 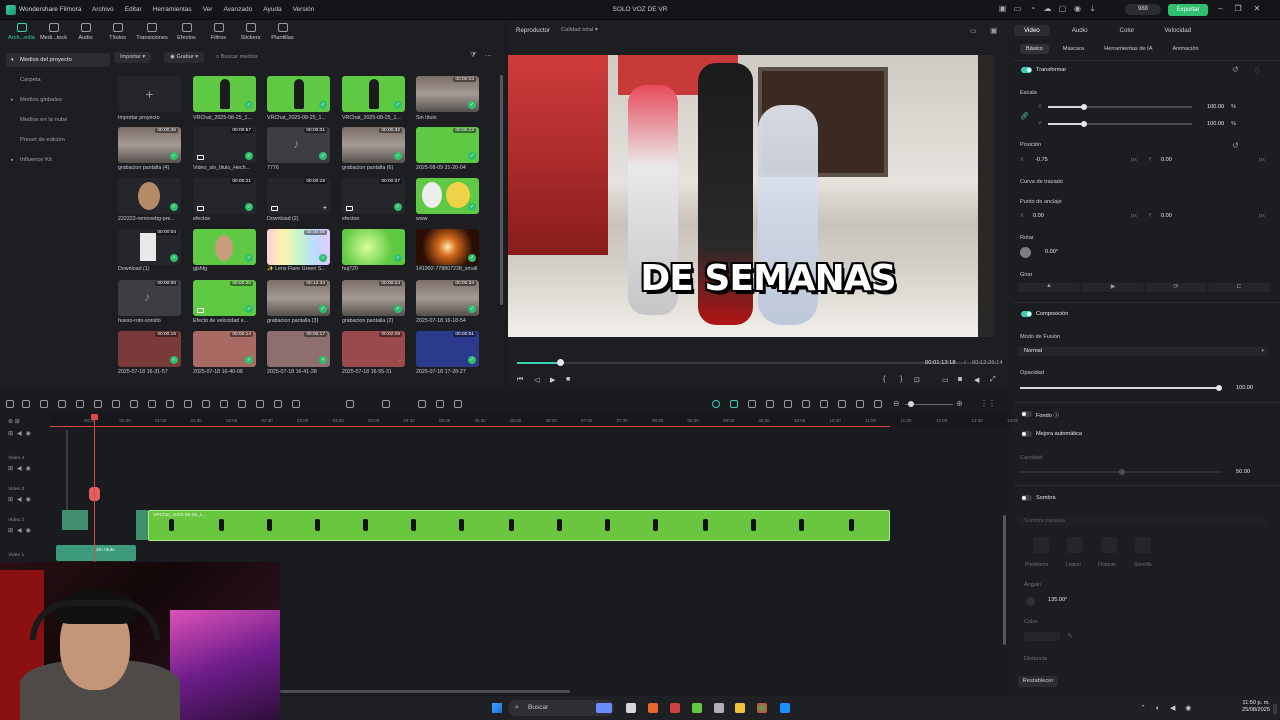 What do you see at coordinates (149, 349) in the screenshot?
I see `media-item: 00:00:15 ✓` at bounding box center [149, 349].